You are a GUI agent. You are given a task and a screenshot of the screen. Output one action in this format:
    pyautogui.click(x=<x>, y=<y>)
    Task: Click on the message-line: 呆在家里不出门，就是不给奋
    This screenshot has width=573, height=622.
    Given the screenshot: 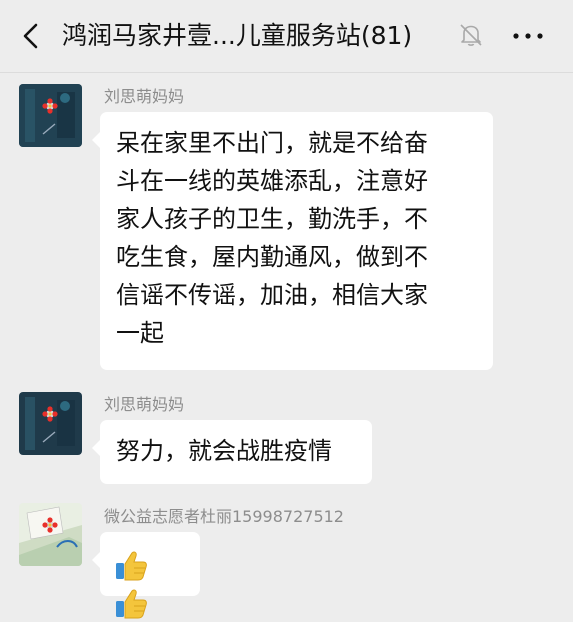 What is the action you would take?
    pyautogui.click(x=272, y=143)
    